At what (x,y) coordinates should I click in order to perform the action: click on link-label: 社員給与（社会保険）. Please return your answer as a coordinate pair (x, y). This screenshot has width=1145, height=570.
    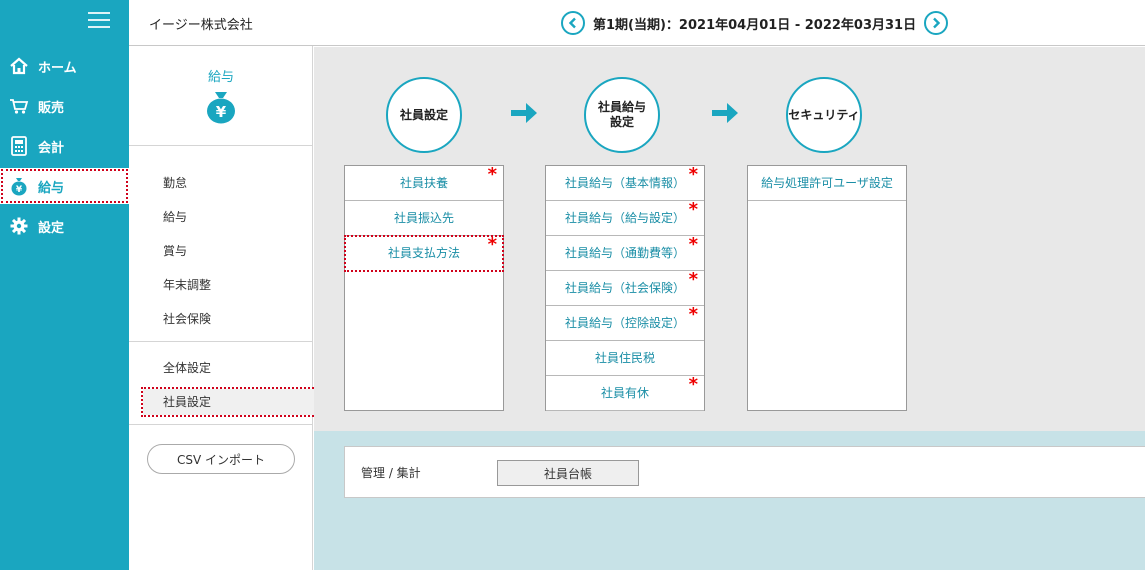
    Looking at the image, I should click on (624, 288).